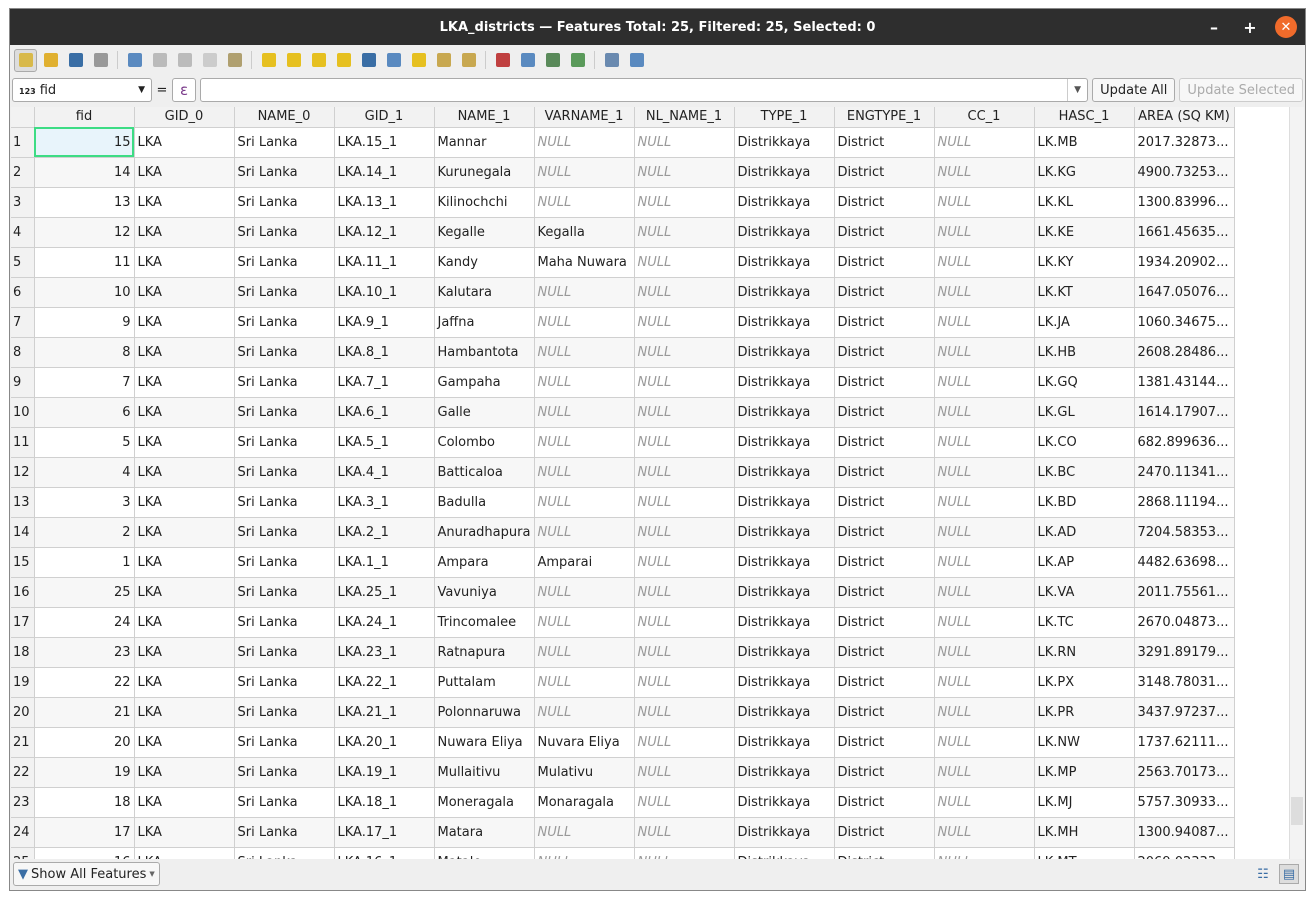 The height and width of the screenshot is (900, 1315). I want to click on maximize-button: +, so click(1250, 27).